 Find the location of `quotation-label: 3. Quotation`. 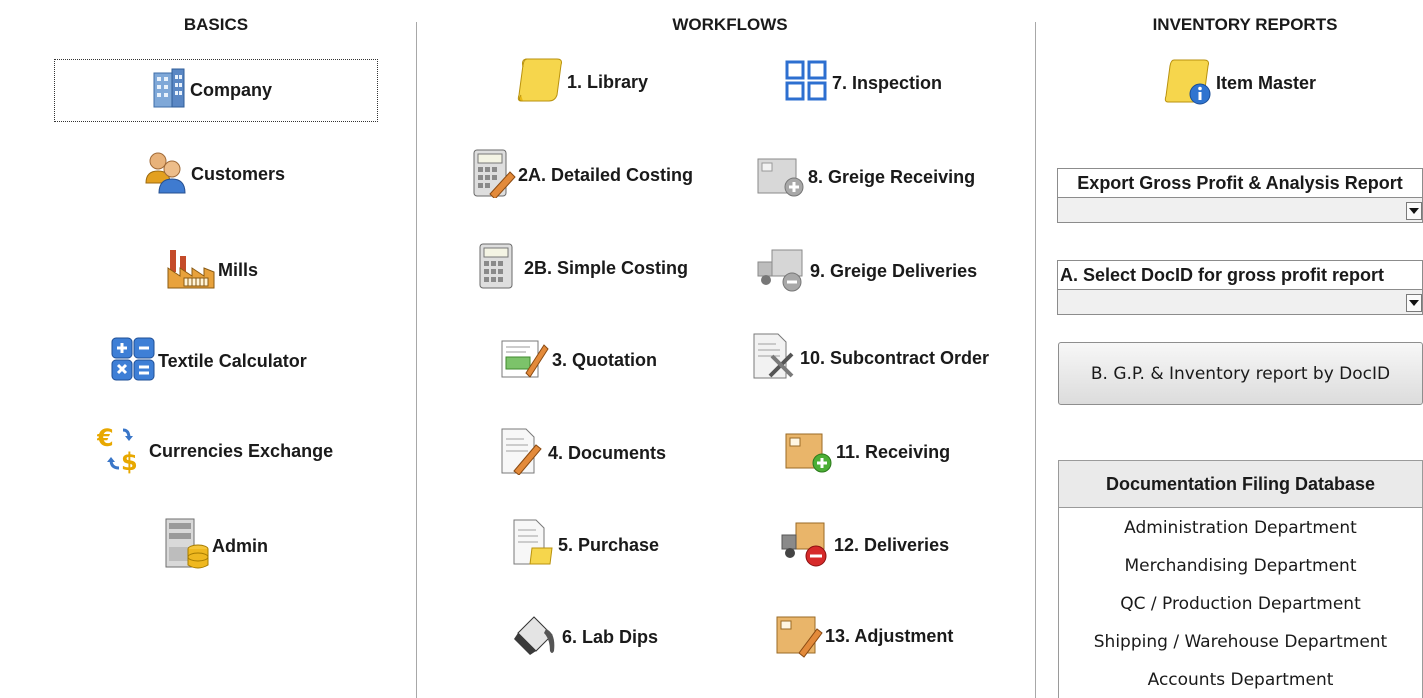

quotation-label: 3. Quotation is located at coordinates (604, 359).